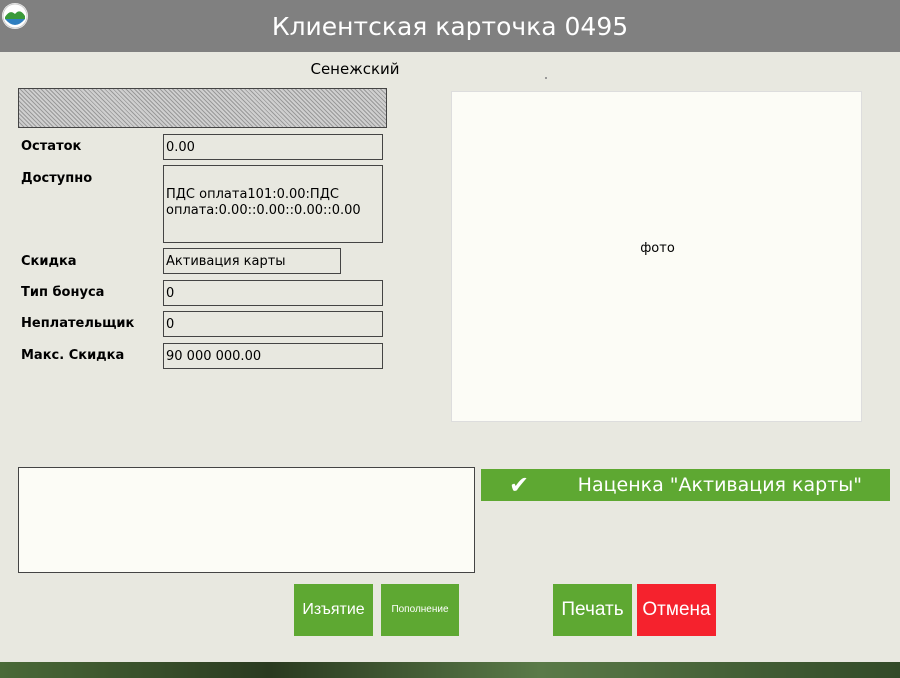  Describe the element at coordinates (657, 248) in the screenshot. I see `photo-label: фото` at that location.